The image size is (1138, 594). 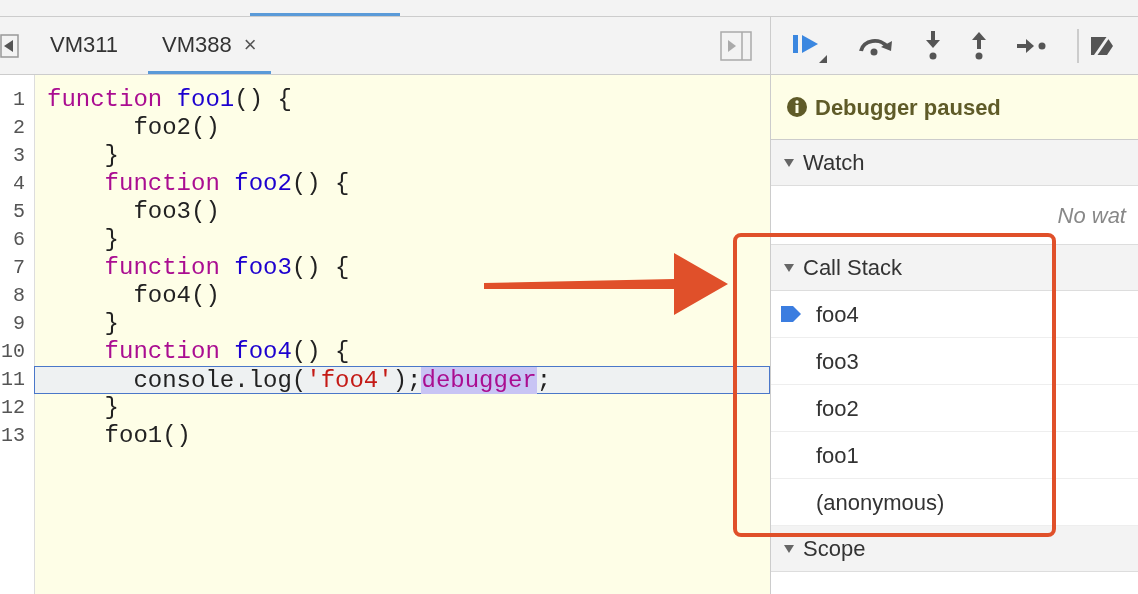 I want to click on step-out-icon, so click(x=979, y=45).